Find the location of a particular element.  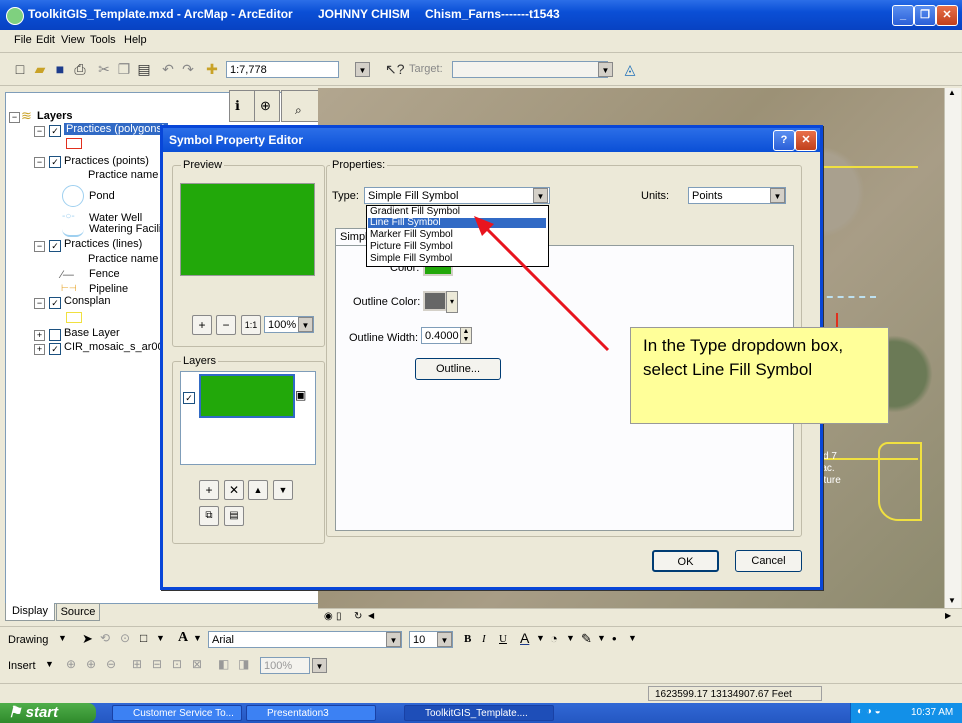

rotate-icon: ⟲ is located at coordinates (105, 638).